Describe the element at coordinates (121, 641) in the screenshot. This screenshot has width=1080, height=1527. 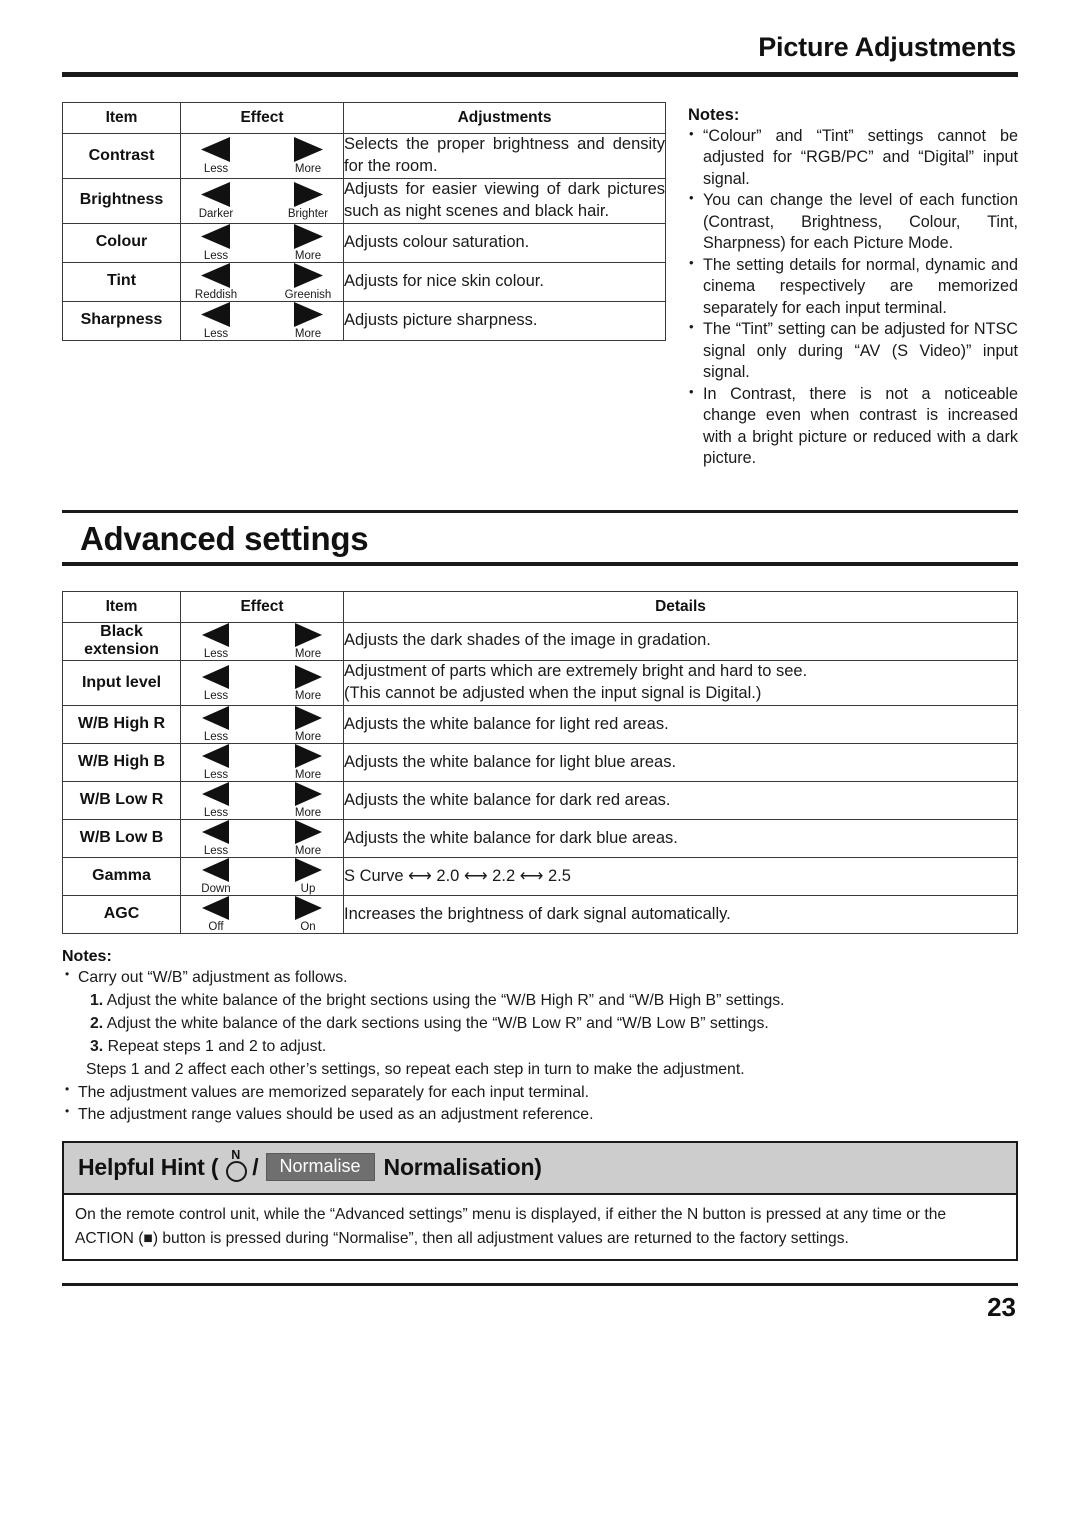
I see `row-item-black-extension: Black extension` at that location.